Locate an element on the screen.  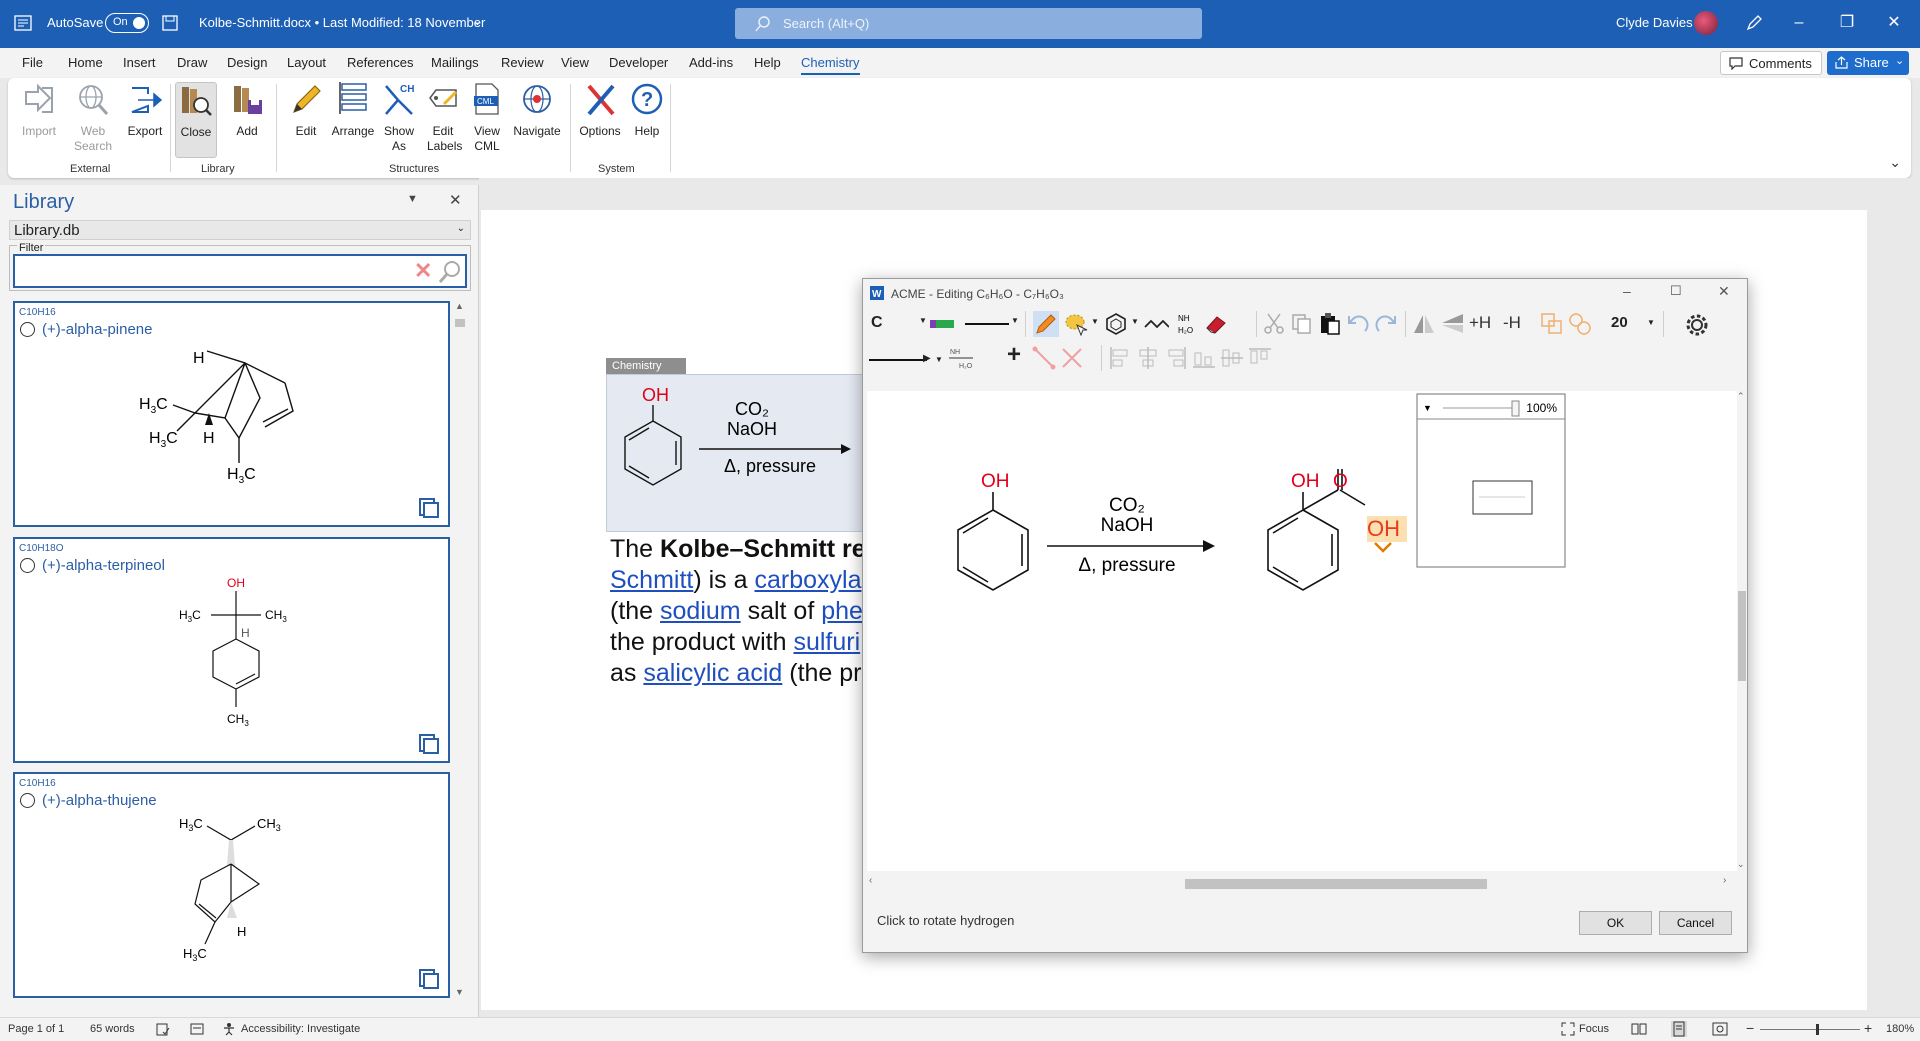
menu-design: Design is located at coordinates (247, 62).